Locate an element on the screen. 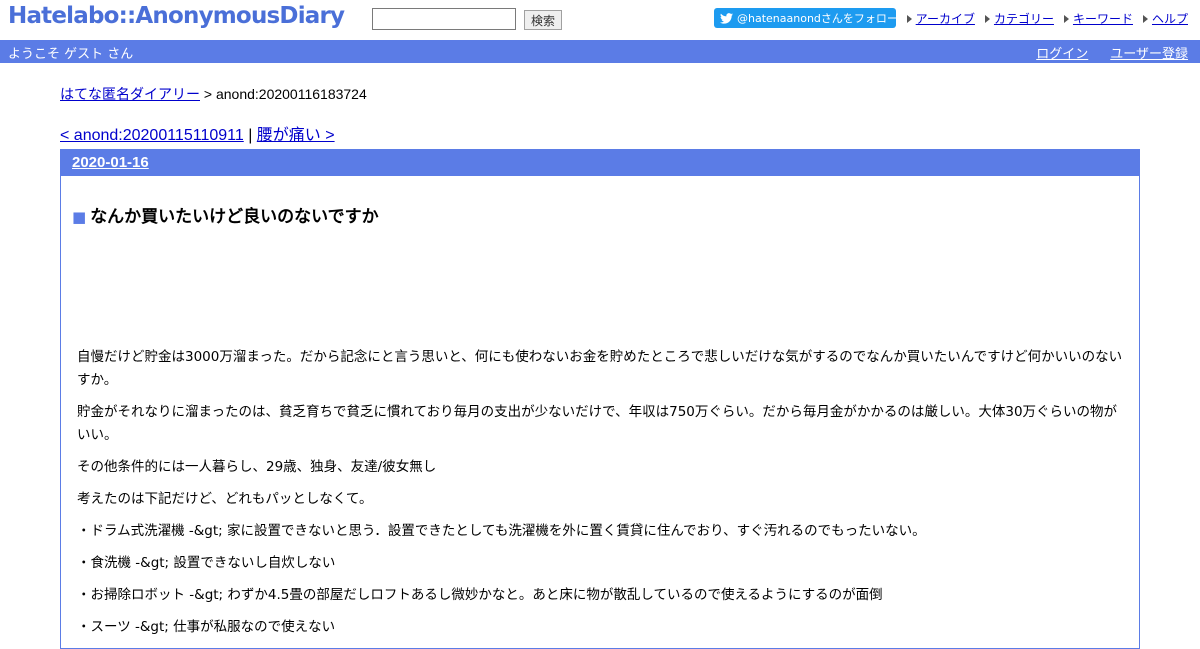 Image resolution: width=1200 pixels, height=649 pixels. entry-paragraph: 考えたのは下記だけど、どれもパッとしなくて。 is located at coordinates (225, 499).